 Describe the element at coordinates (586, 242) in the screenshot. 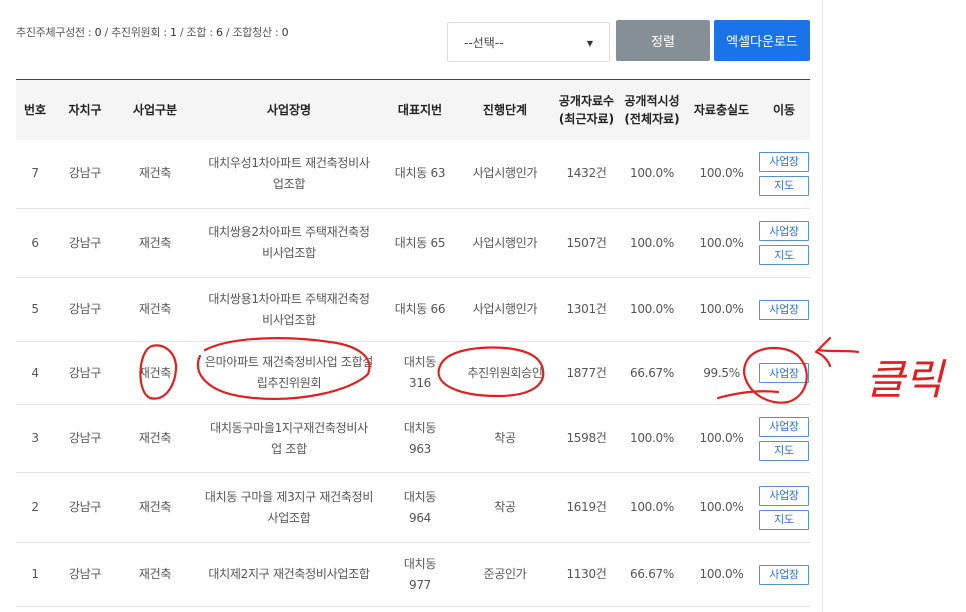

I see `count-cell: 1507건` at that location.